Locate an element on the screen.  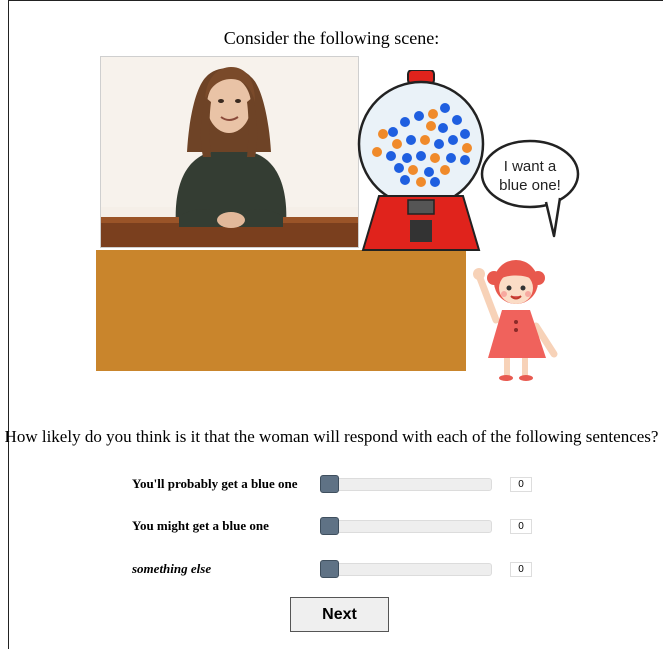
next-button: Next is located at coordinates (339, 614).